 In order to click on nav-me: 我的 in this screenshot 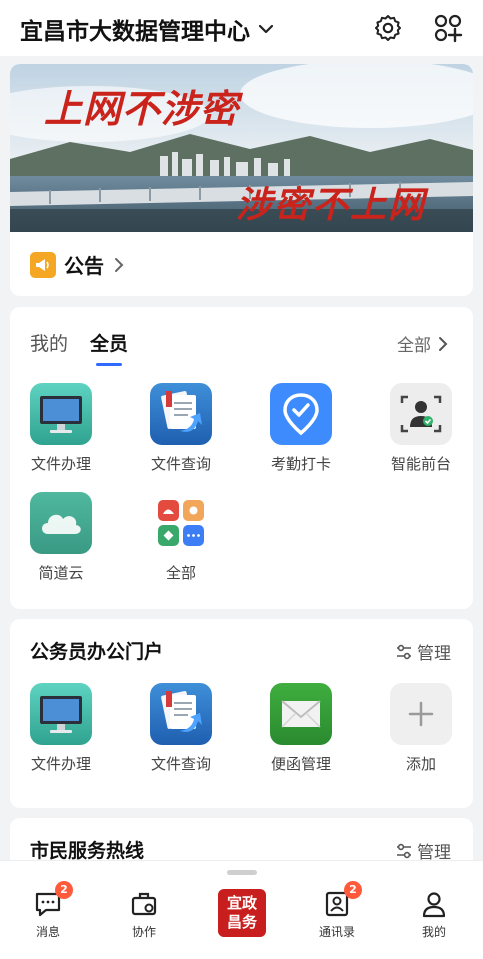, I will do `click(434, 914)`.